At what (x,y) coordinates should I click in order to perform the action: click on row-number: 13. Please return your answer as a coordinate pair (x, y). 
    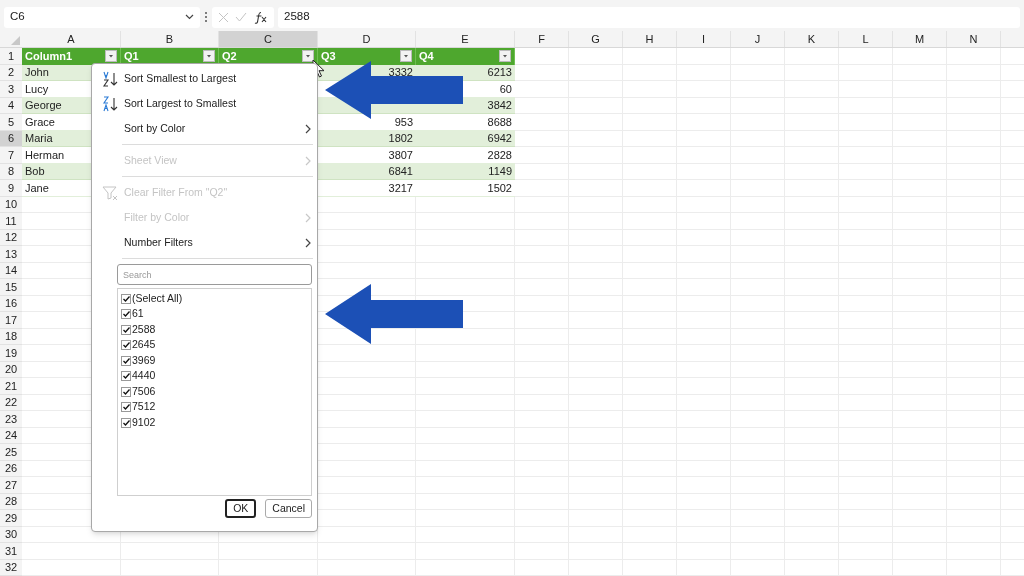
    Looking at the image, I should click on (11, 254).